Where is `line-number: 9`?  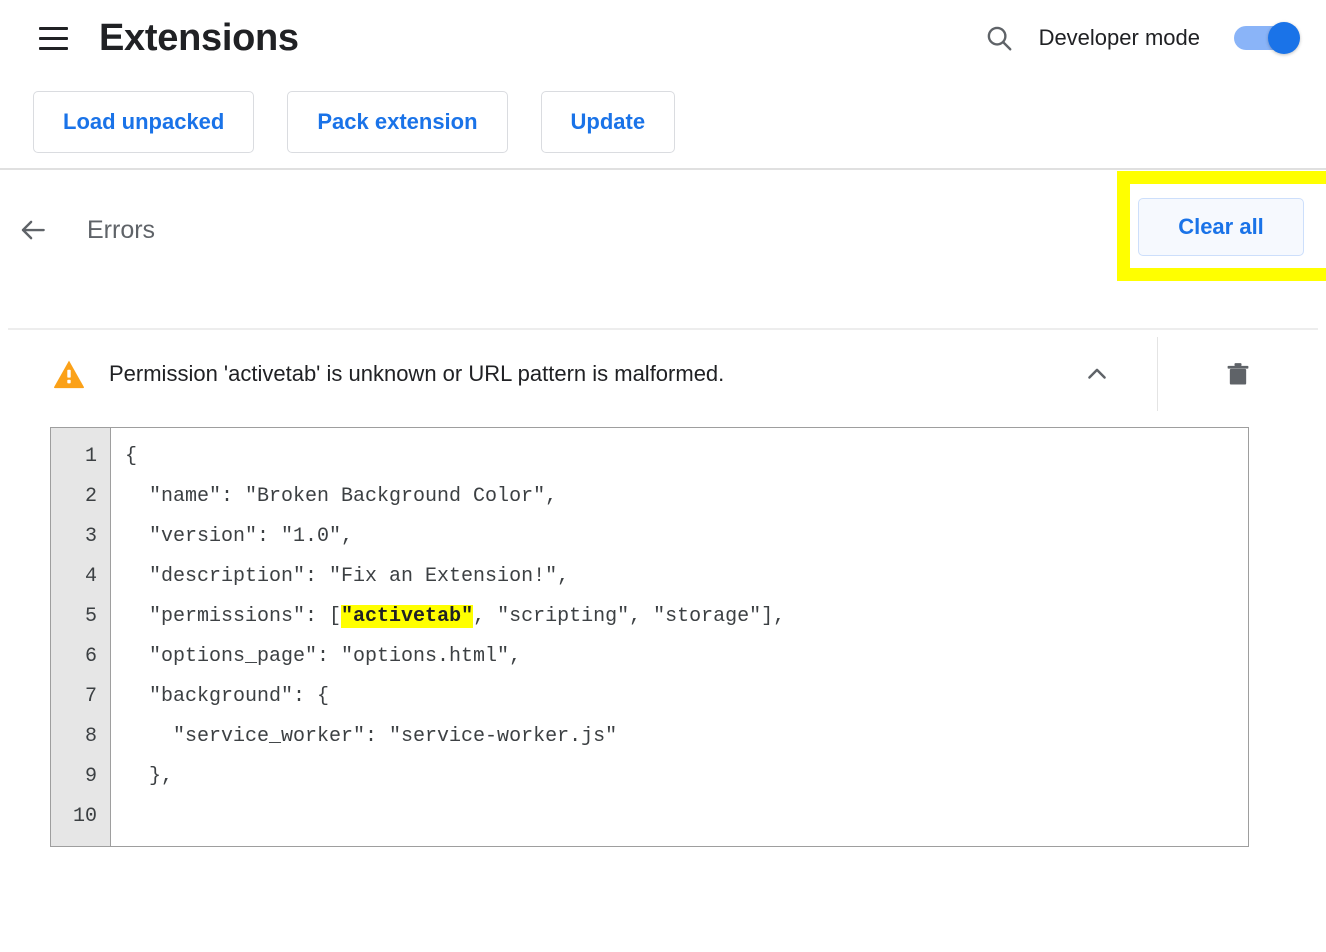
line-number: 9 is located at coordinates (90, 776).